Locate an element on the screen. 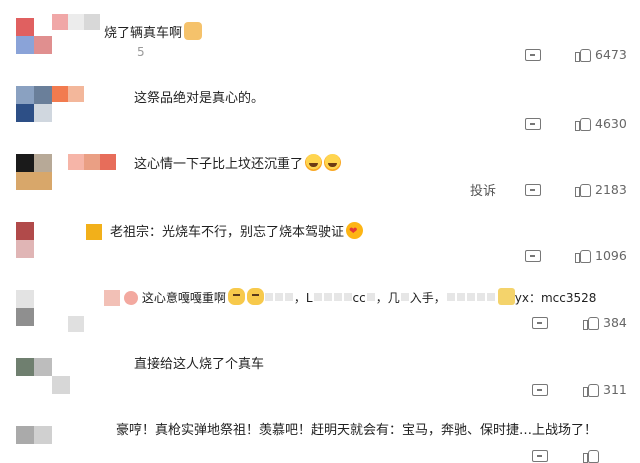 The image size is (640, 463). comment-text: 这心意嘎嘎重啊 ，L cc ，几 入手， yx：mcc3528 is located at coordinates (359, 297).